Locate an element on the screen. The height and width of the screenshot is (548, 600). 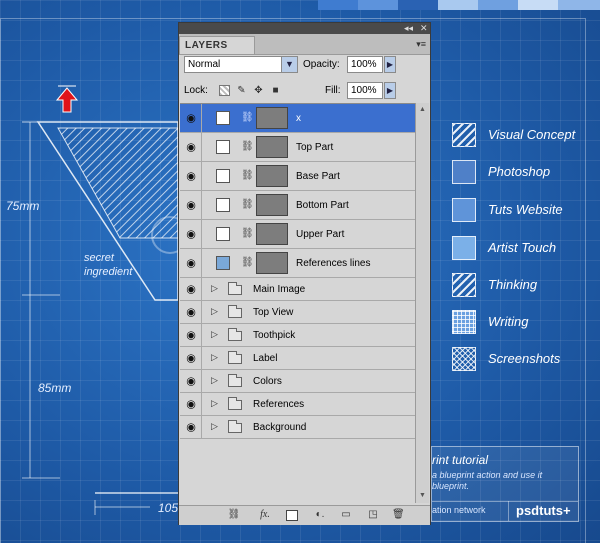
group-row: ◉ ▷ Toothpick is located at coordinates (297, 335).